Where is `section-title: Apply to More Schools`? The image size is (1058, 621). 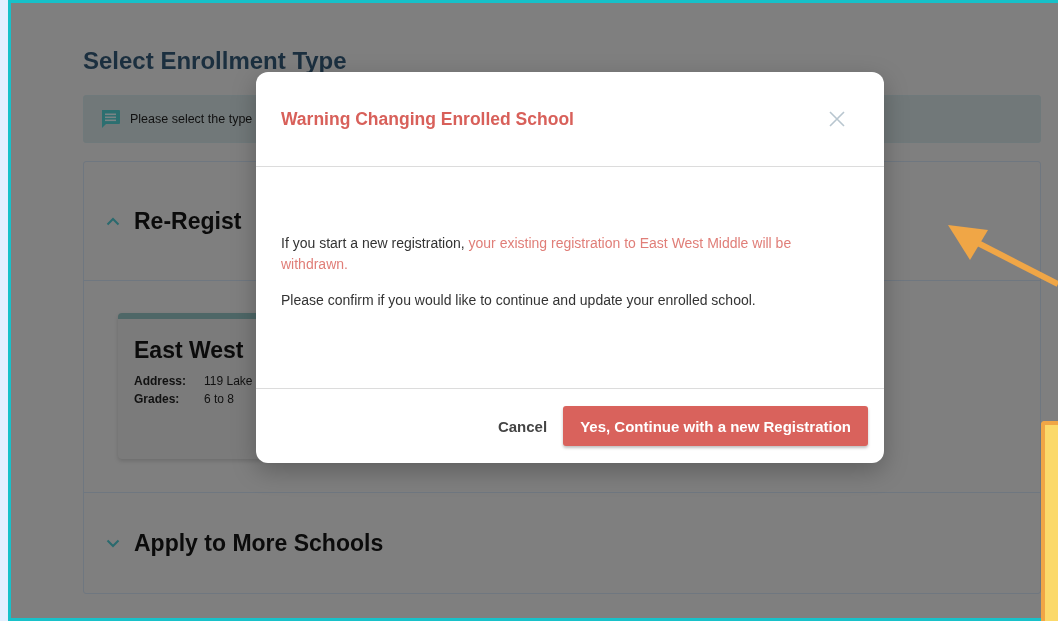 section-title: Apply to More Schools is located at coordinates (259, 543).